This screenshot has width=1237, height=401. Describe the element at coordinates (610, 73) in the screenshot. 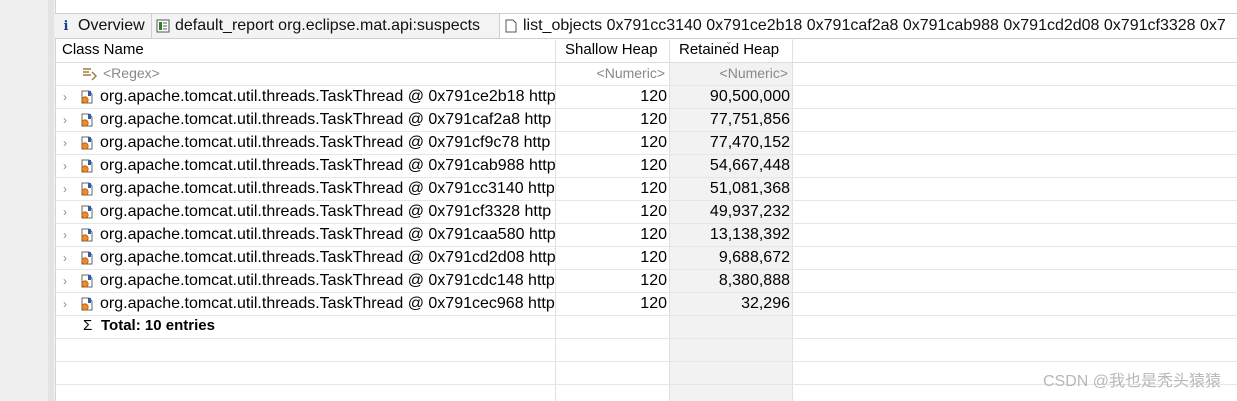

I see `shallow-heap-filter-input: <Numeric>` at that location.